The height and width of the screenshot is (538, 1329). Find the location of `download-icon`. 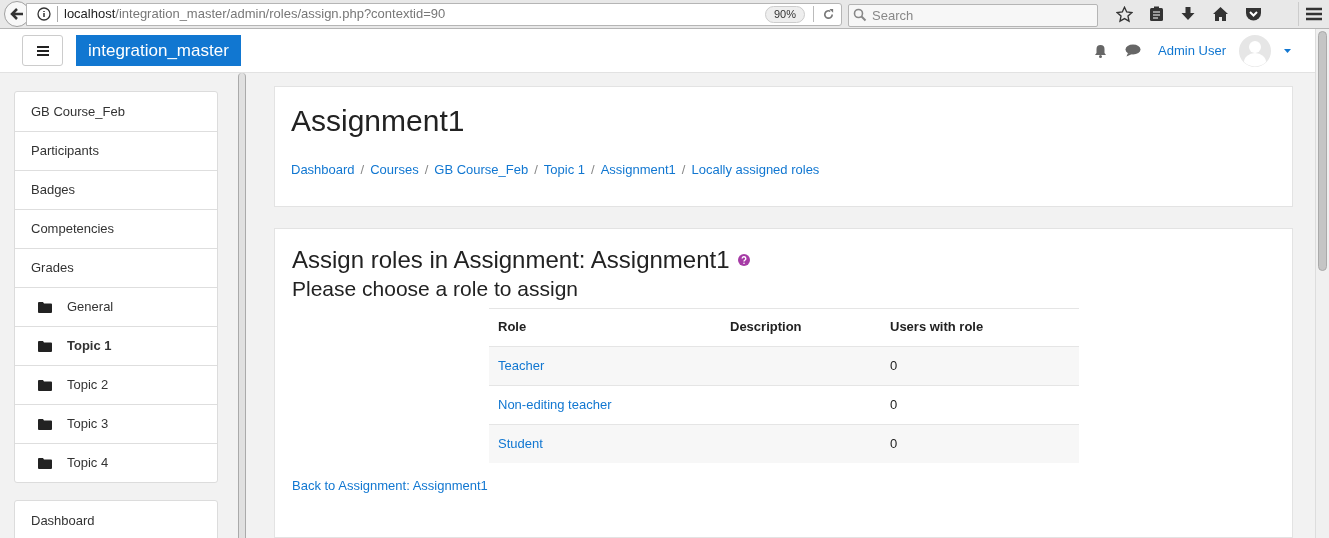

download-icon is located at coordinates (1188, 14).